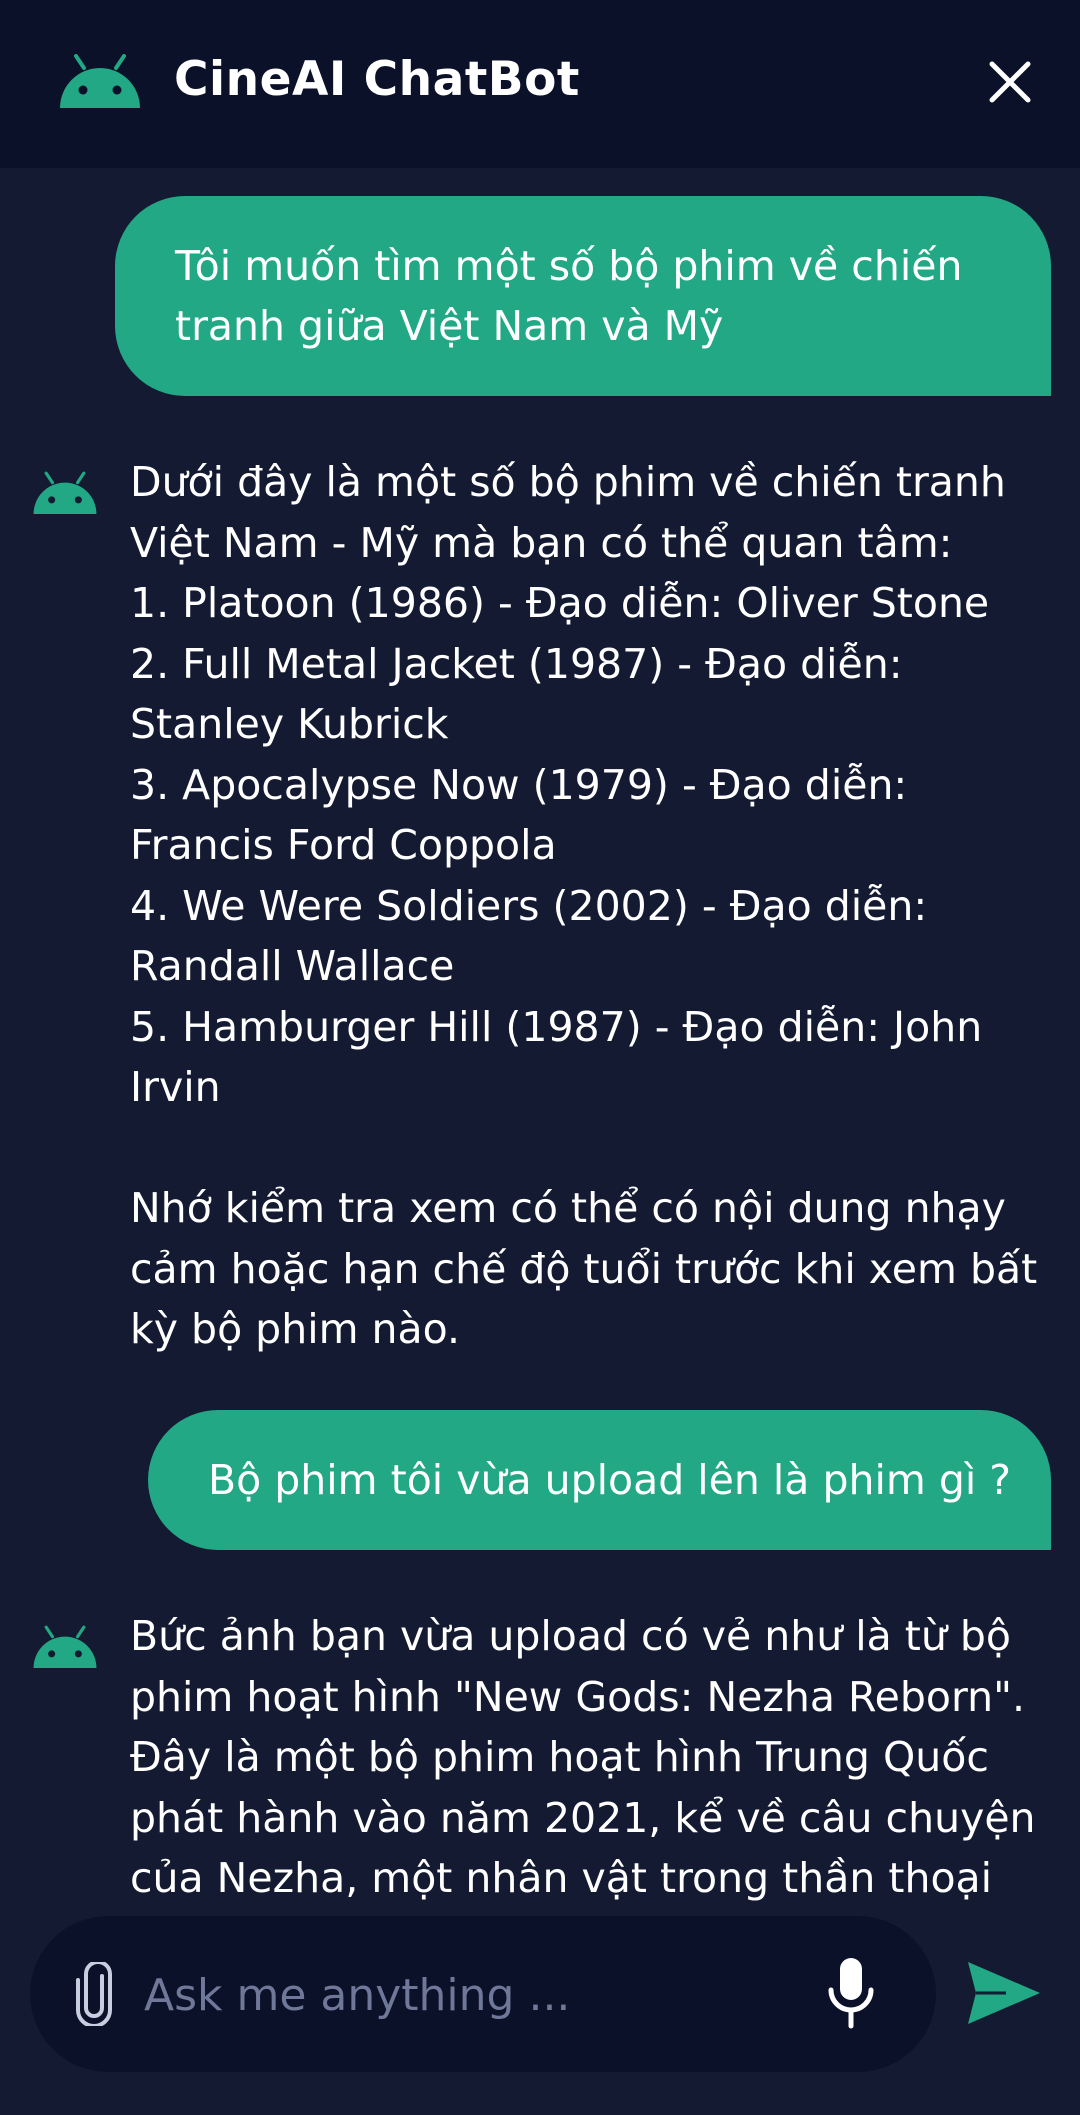 This screenshot has height=2115, width=1080. I want to click on android-icon, so click(100, 81).